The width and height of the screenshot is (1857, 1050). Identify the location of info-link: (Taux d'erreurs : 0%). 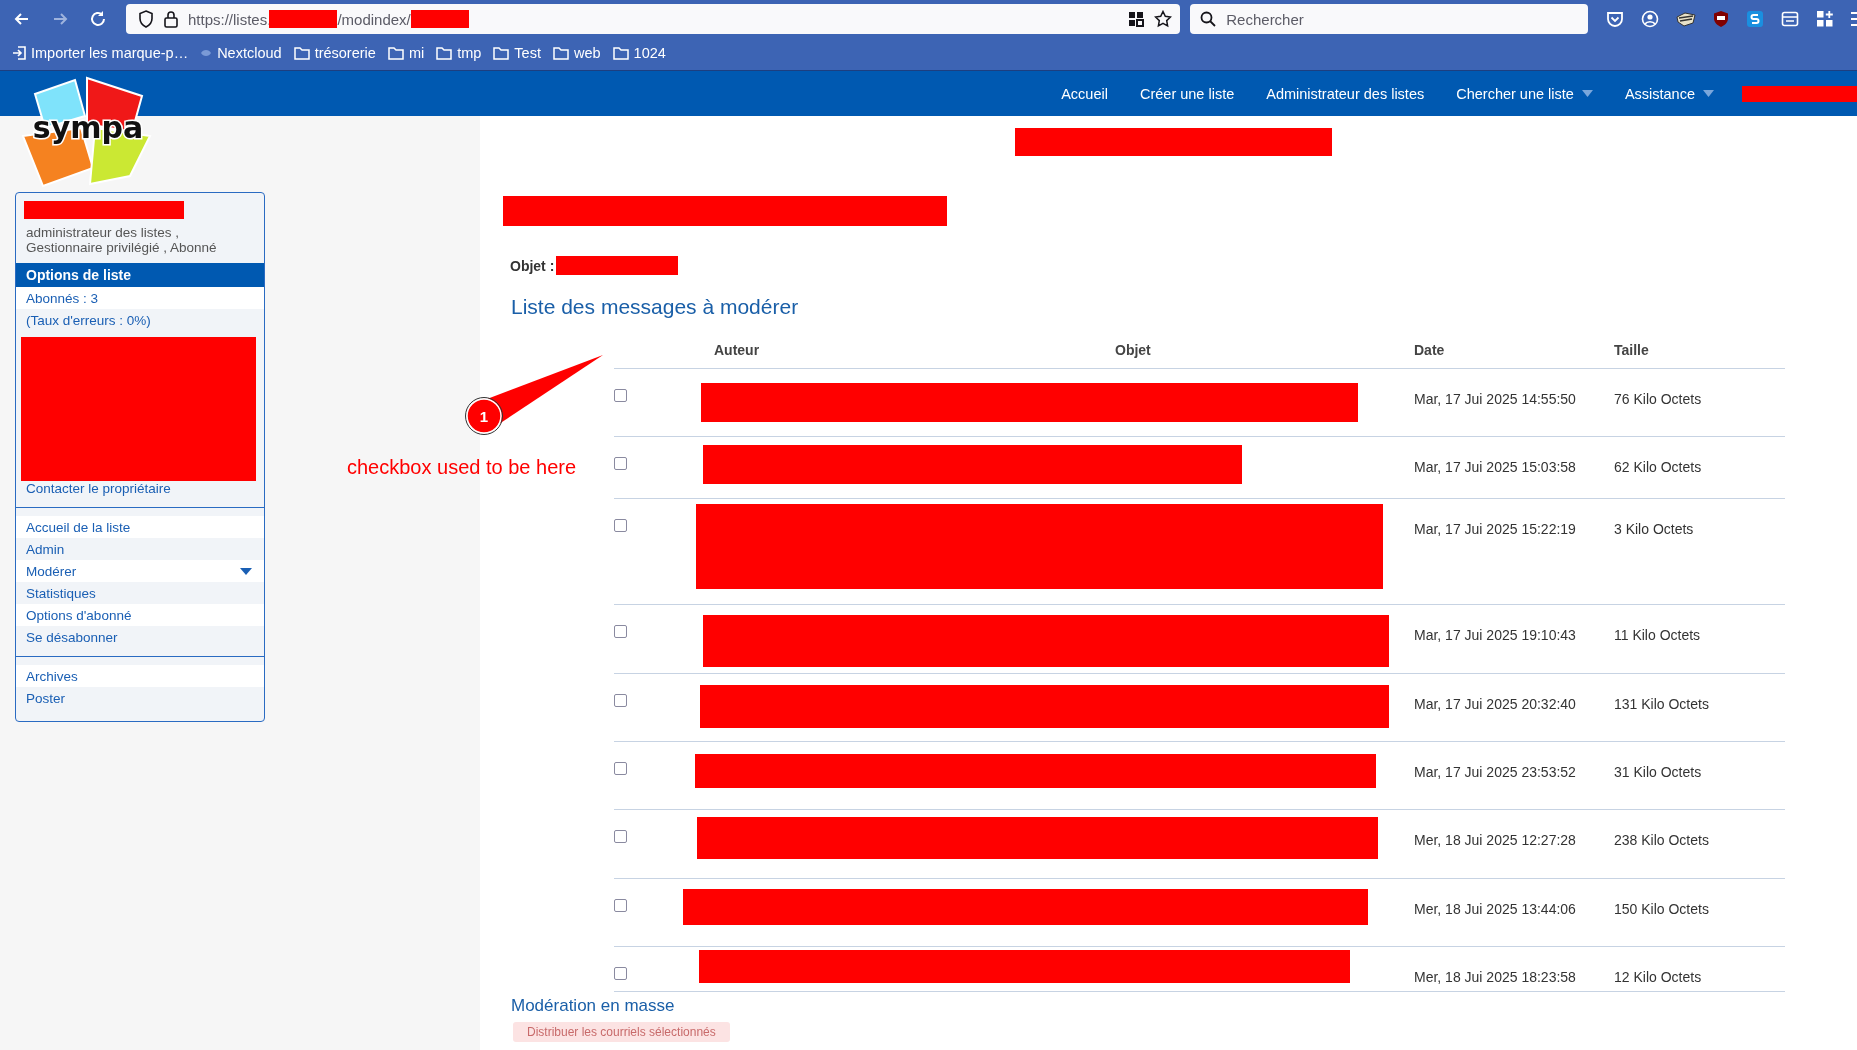
(140, 320).